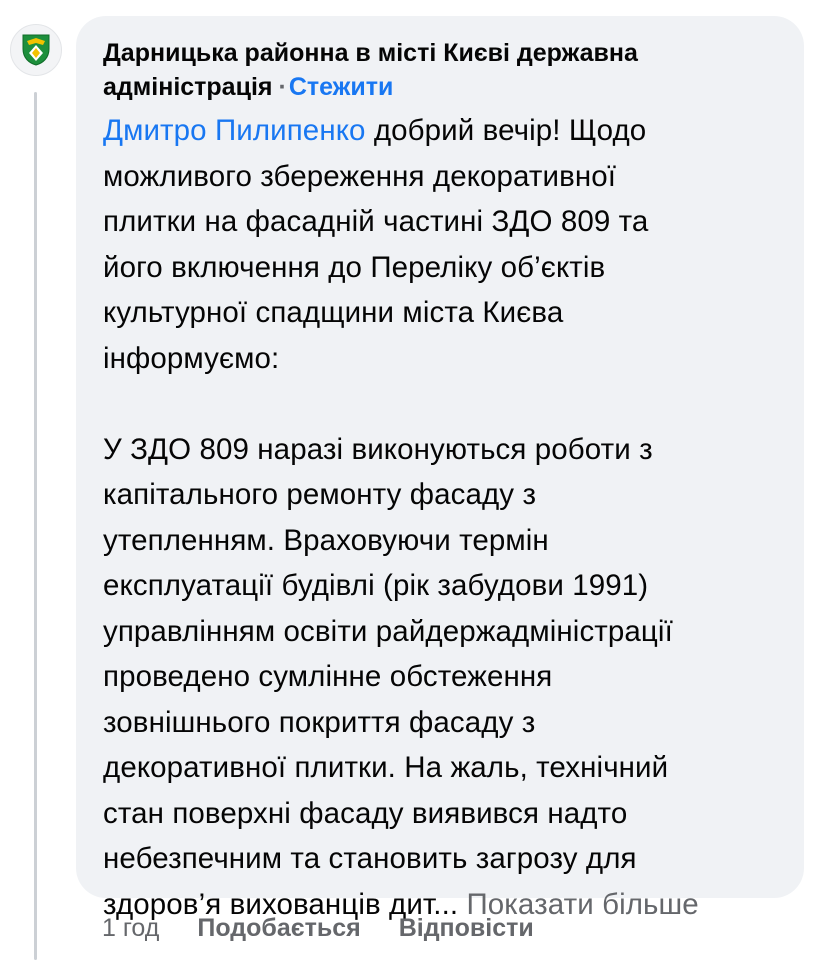 The height and width of the screenshot is (960, 837). I want to click on follow-button: Стежити, so click(341, 87).